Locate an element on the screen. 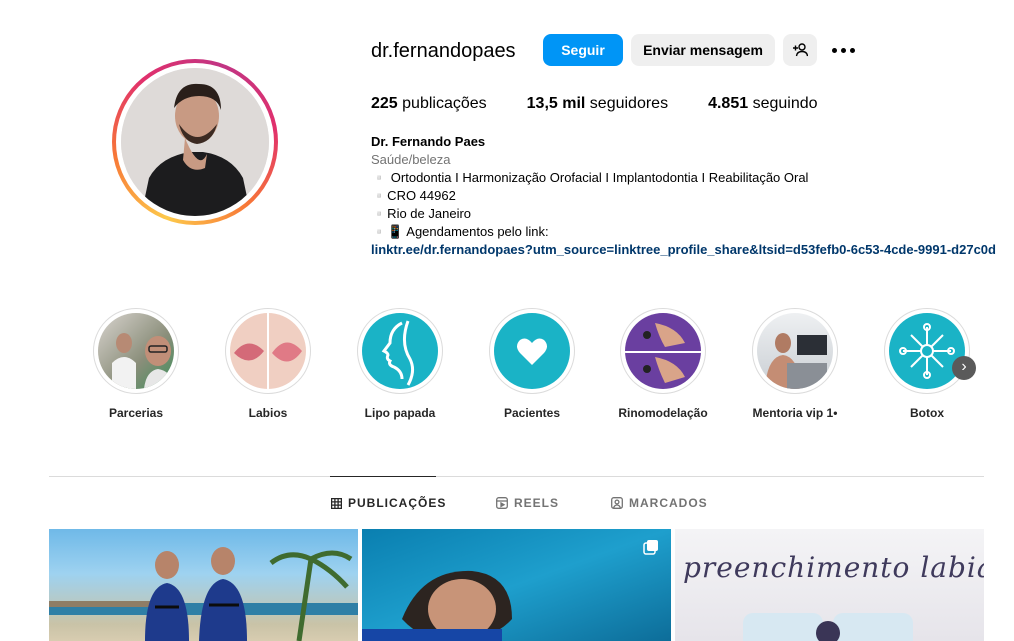 The width and height of the screenshot is (1014, 641). highlight-label: Pacientes is located at coordinates (532, 413).